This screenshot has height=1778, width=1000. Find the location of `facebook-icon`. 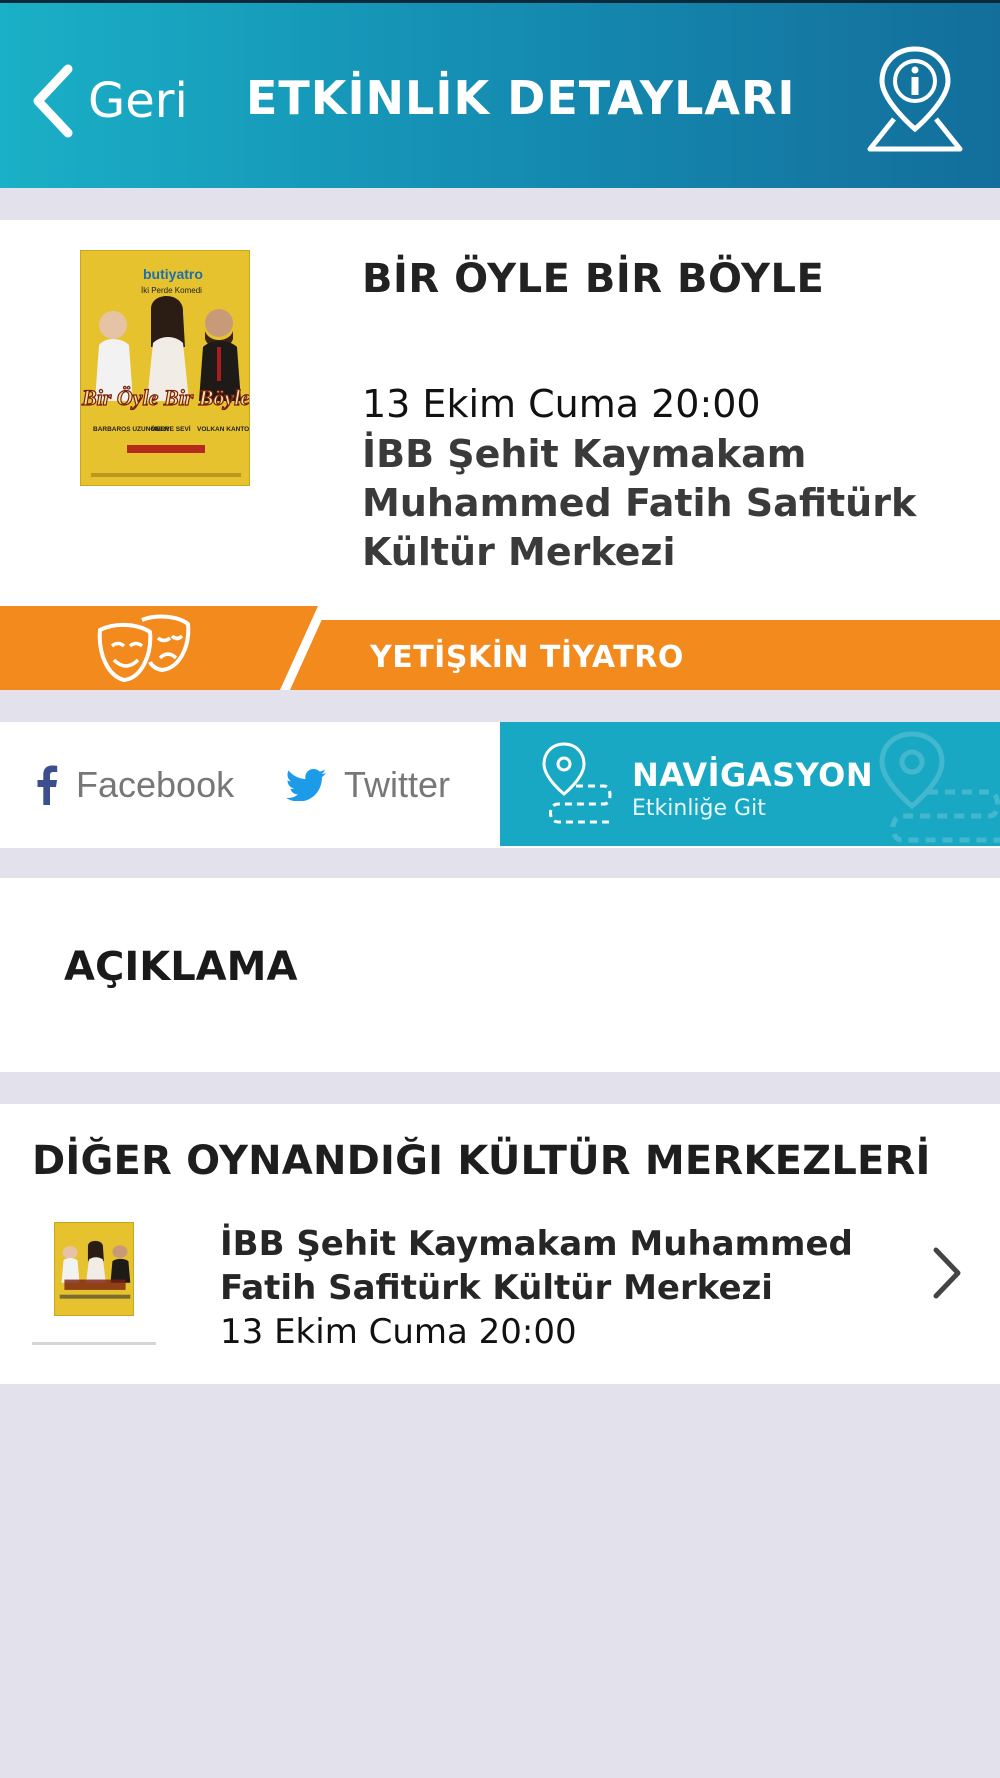

facebook-icon is located at coordinates (47, 785).